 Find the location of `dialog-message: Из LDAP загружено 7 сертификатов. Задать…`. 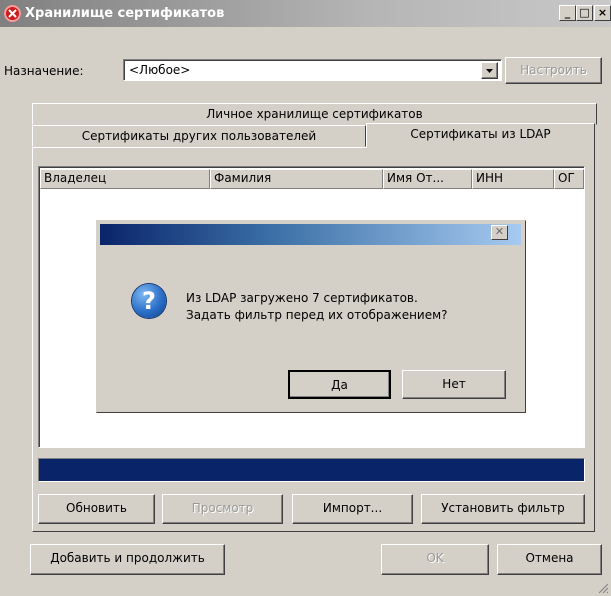

dialog-message: Из LDAP загружено 7 сертификатов. Задать… is located at coordinates (317, 307).